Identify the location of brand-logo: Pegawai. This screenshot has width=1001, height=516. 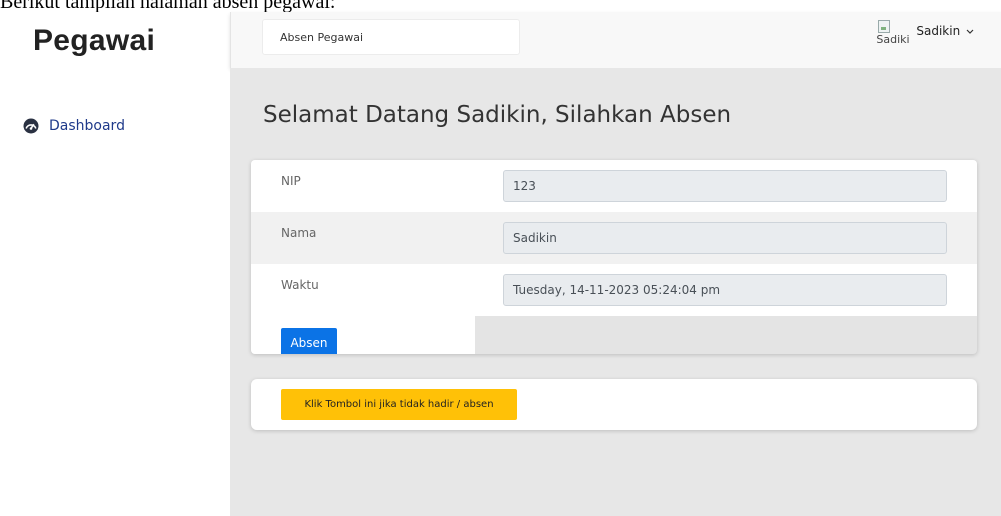
(94, 41).